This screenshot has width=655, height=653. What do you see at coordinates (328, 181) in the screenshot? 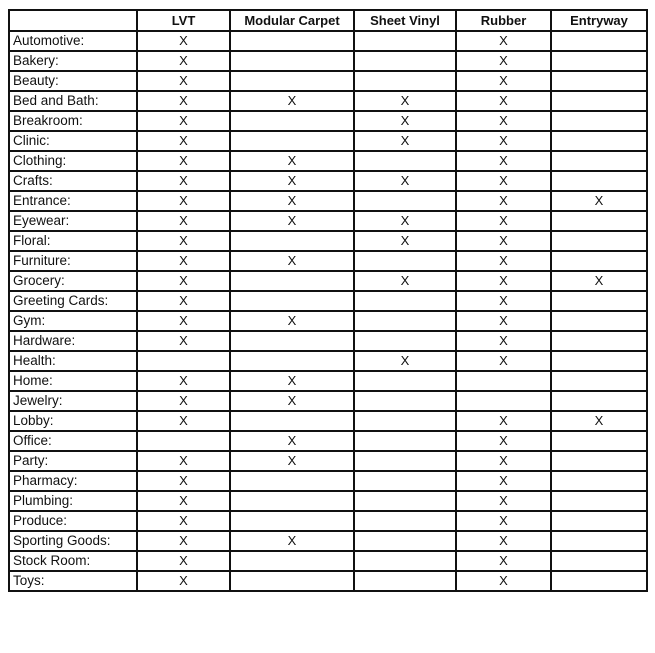
I see `table-row: Crafts: X X X X` at bounding box center [328, 181].